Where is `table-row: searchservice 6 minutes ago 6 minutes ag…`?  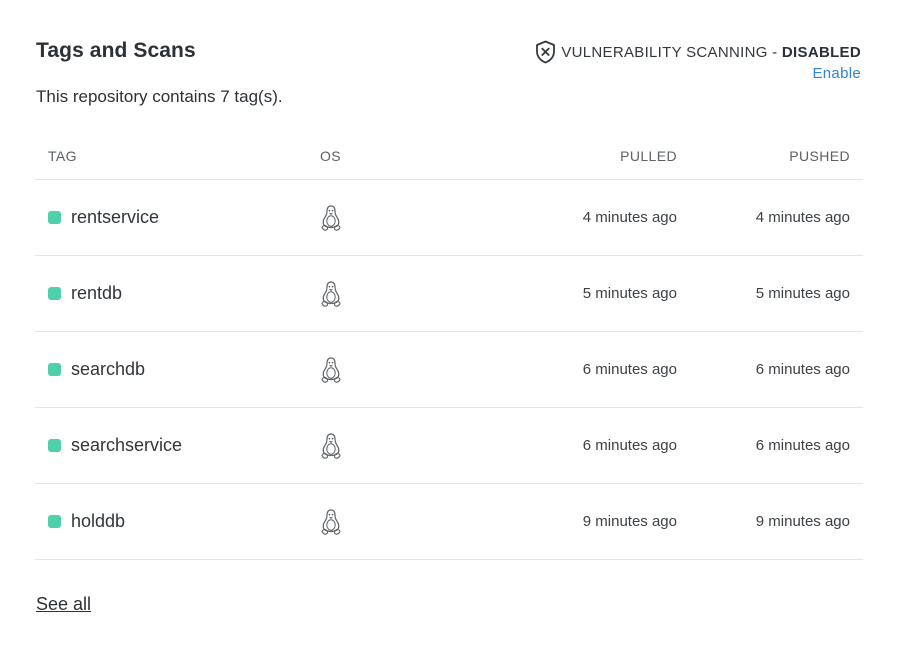 table-row: searchservice 6 minutes ago 6 minutes ag… is located at coordinates (449, 446).